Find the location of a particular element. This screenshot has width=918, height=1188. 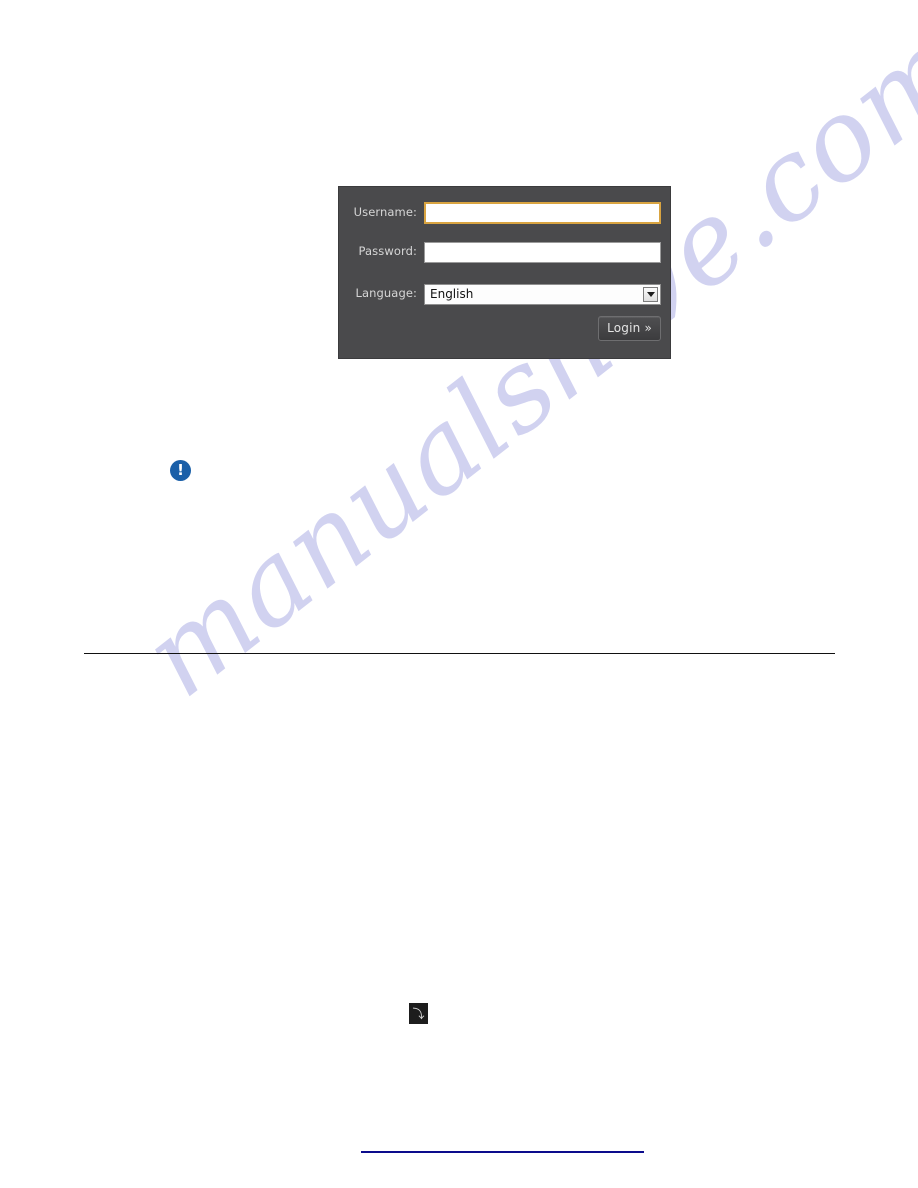

arrow-glyph-icon: ⤵ is located at coordinates (418, 1013).